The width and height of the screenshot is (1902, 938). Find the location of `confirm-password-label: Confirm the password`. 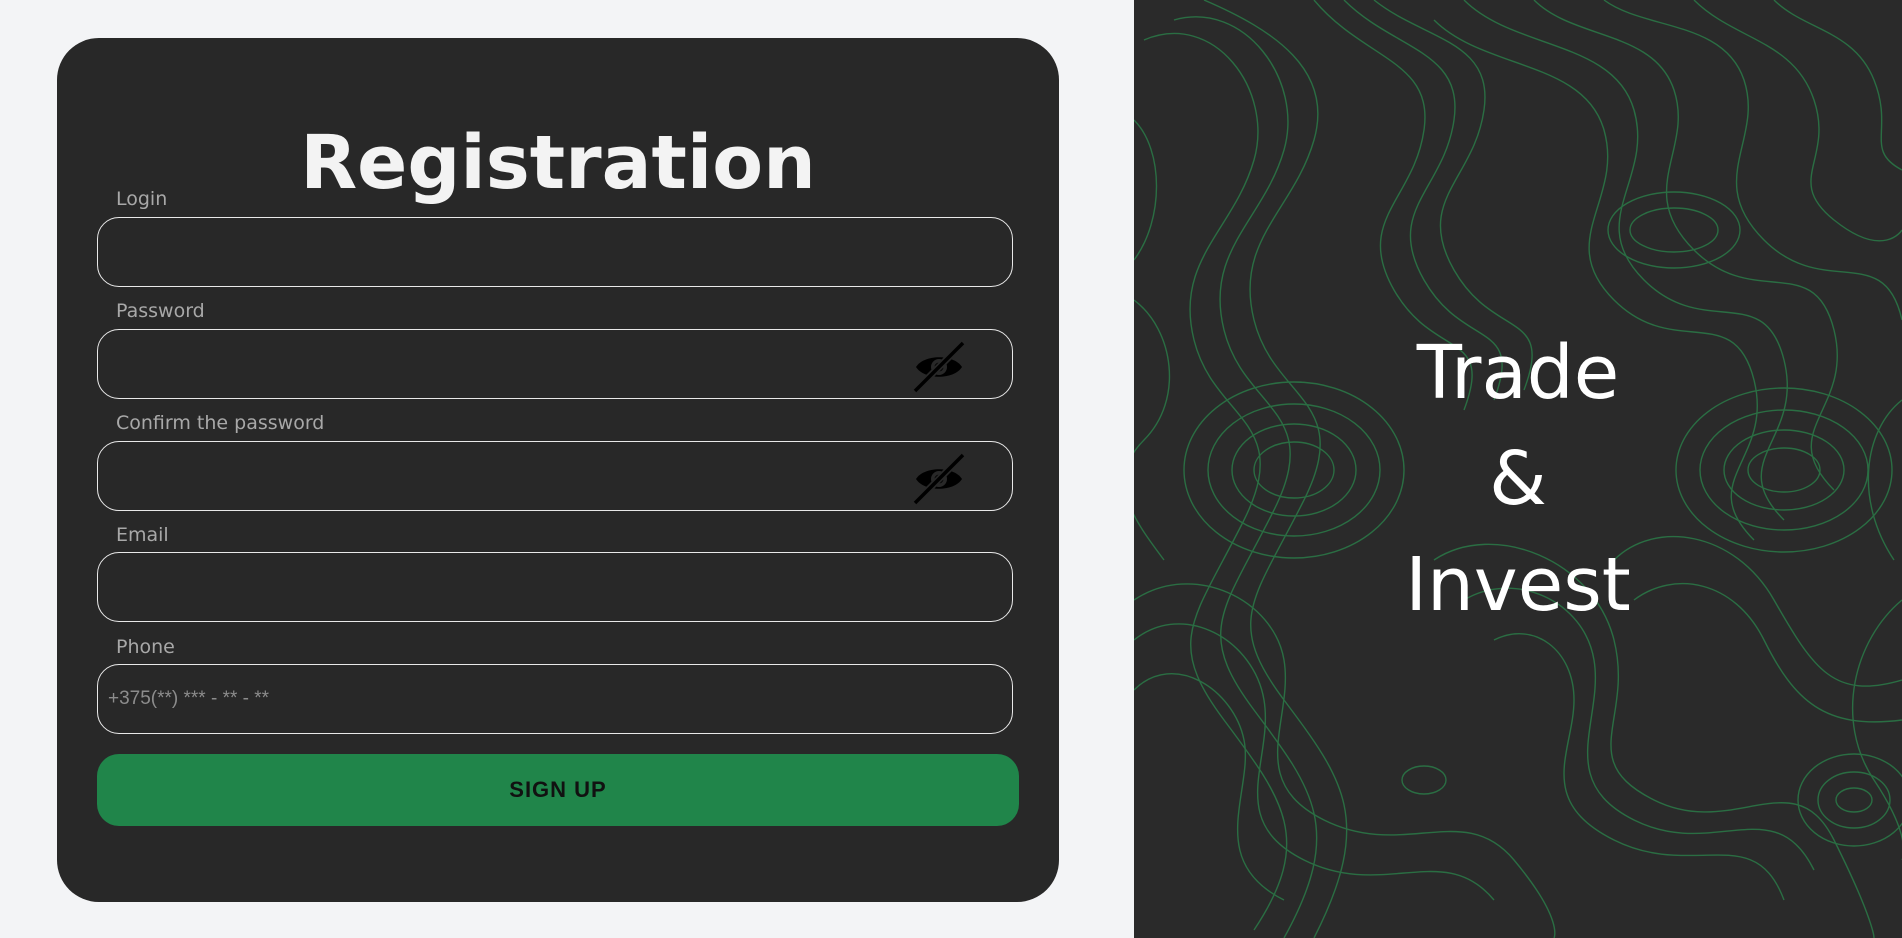

confirm-password-label: Confirm the password is located at coordinates (220, 423).